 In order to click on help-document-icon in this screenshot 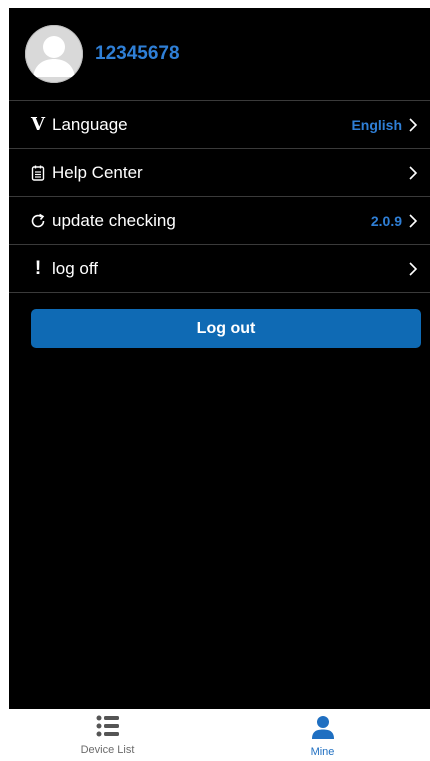, I will do `click(38, 173)`.